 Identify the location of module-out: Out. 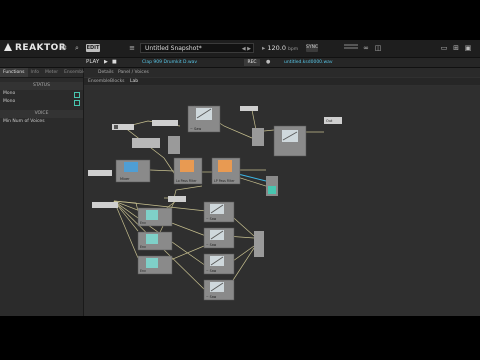
(333, 120).